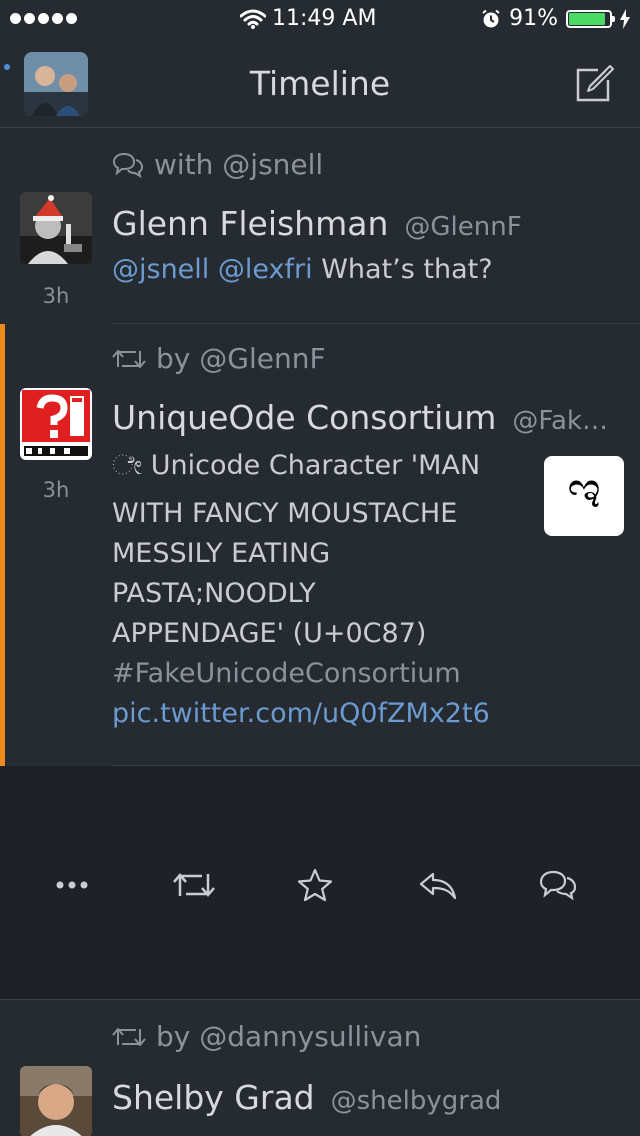 The height and width of the screenshot is (1136, 640). What do you see at coordinates (43, 18) in the screenshot?
I see `signal-strength-icon` at bounding box center [43, 18].